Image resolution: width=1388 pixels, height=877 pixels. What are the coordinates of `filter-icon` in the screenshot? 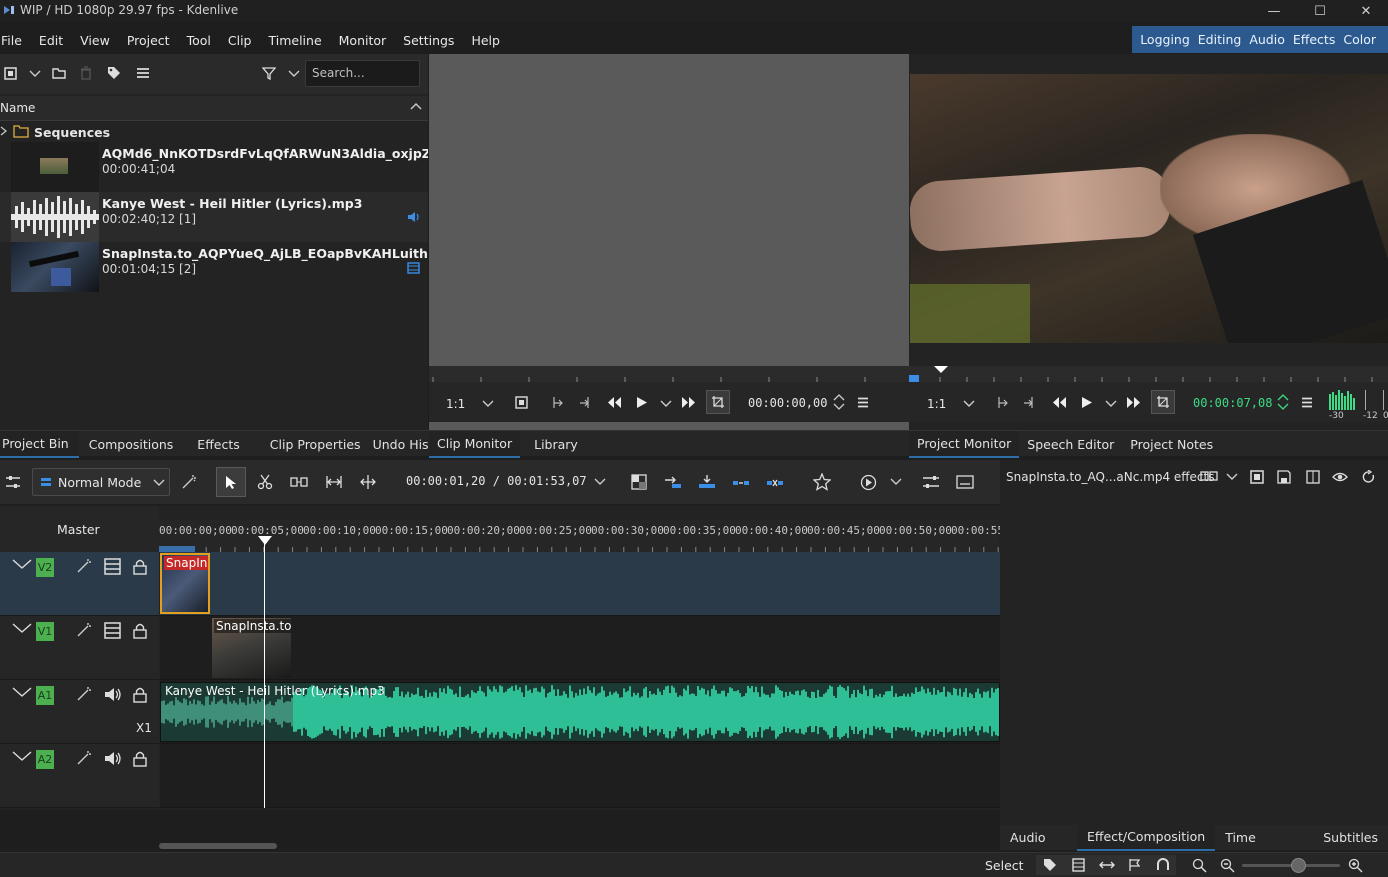 It's located at (269, 73).